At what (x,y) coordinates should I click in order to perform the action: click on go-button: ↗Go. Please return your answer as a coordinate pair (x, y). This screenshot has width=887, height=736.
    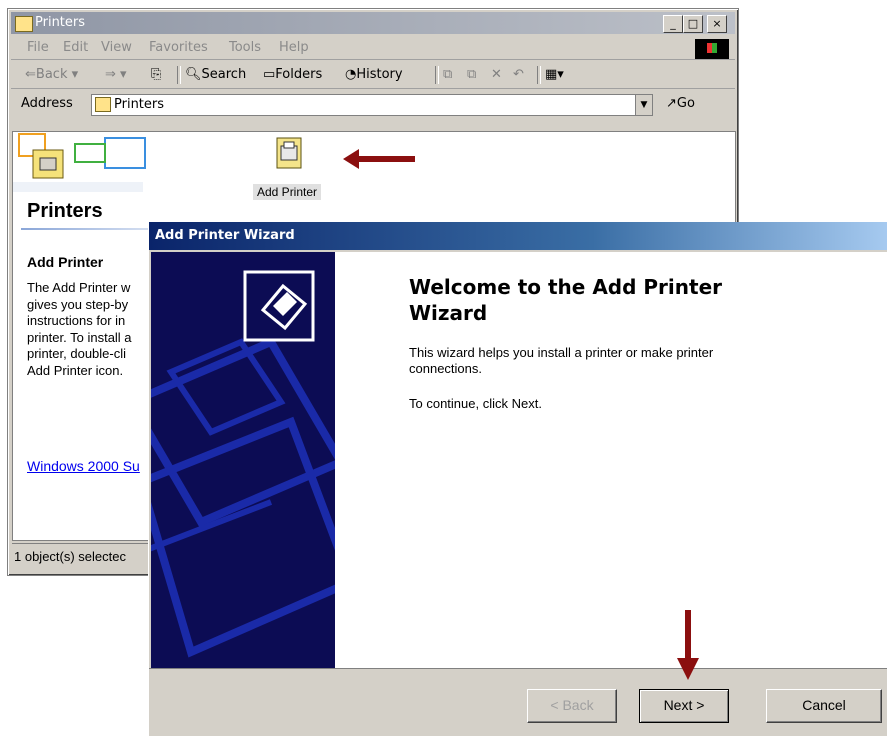
    Looking at the image, I should click on (680, 103).